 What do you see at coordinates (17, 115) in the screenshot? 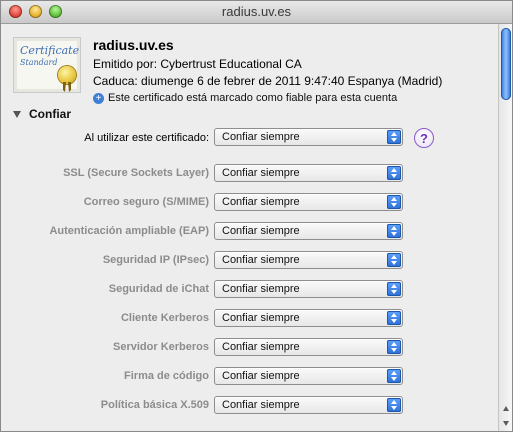
I see `disclosure-triangle-icon` at bounding box center [17, 115].